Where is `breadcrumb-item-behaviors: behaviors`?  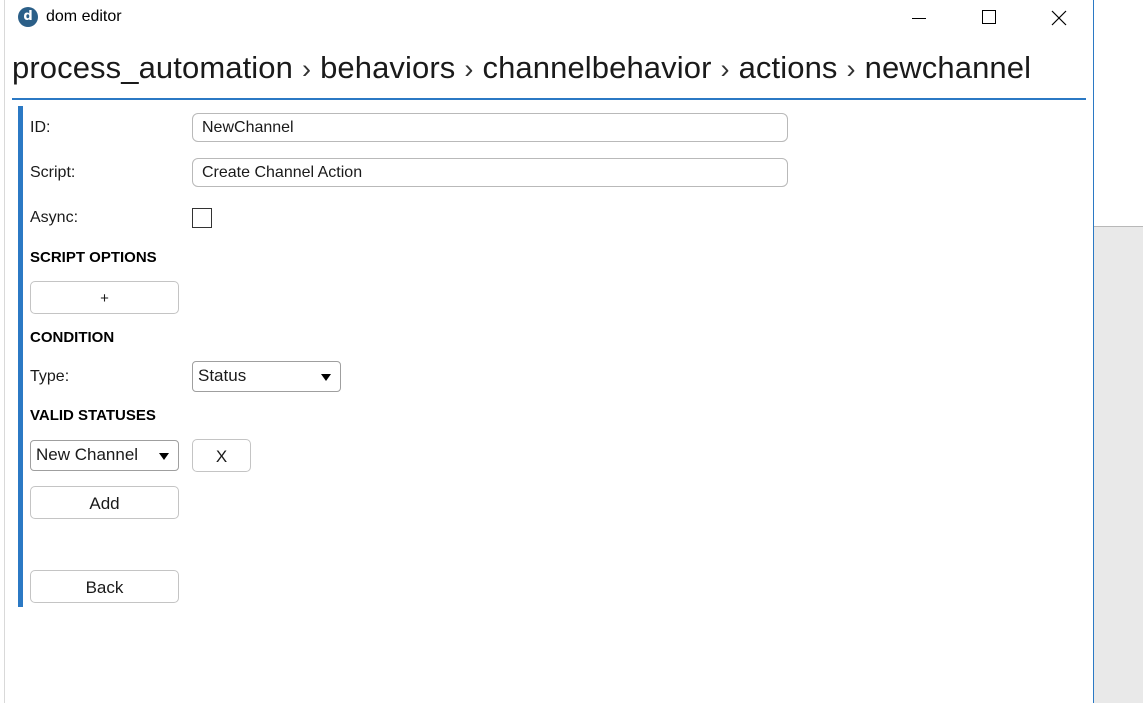
breadcrumb-item-behaviors: behaviors is located at coordinates (387, 67).